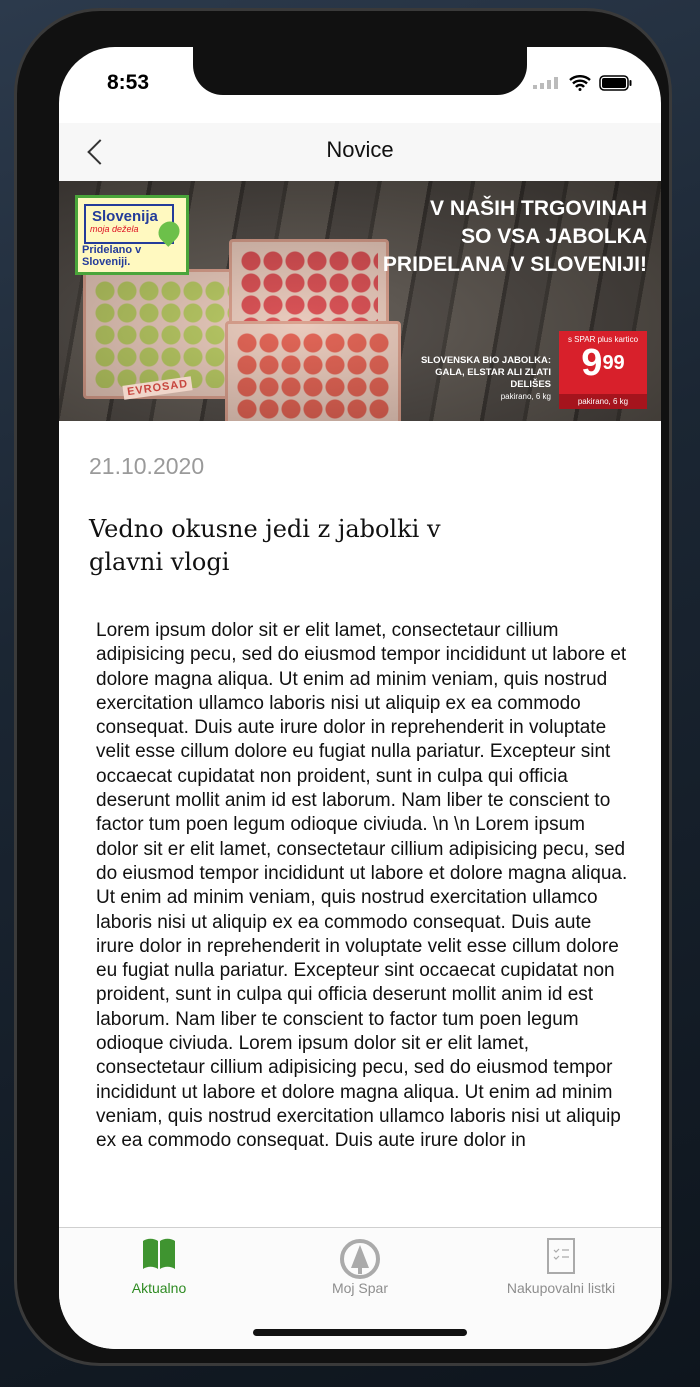 This screenshot has height=1387, width=700. I want to click on page-title: Novice, so click(360, 149).